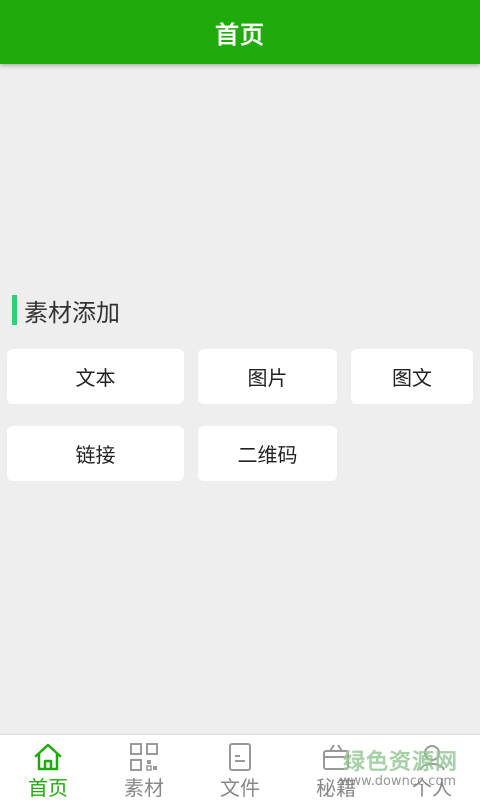 The image size is (480, 800). Describe the element at coordinates (336, 757) in the screenshot. I see `gift-box-icon` at that location.